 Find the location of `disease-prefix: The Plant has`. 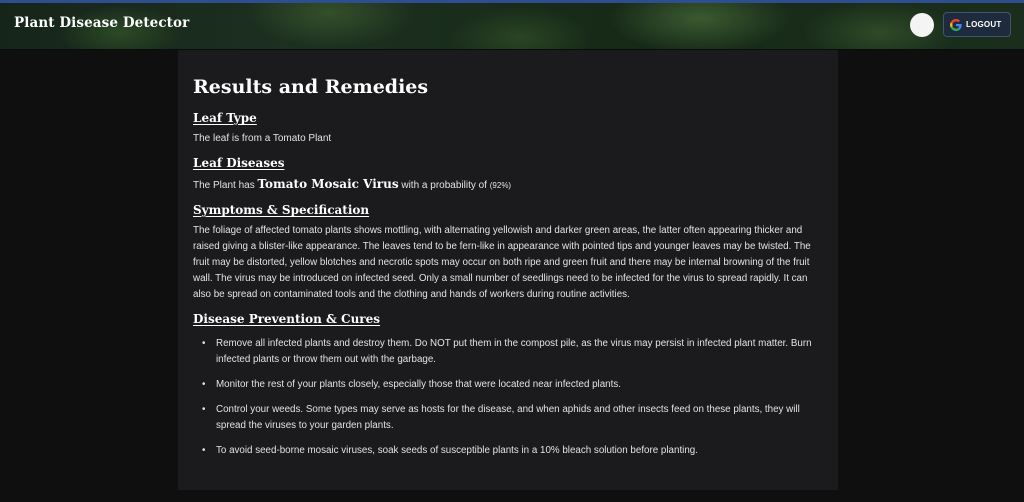

disease-prefix: The Plant has is located at coordinates (224, 185).